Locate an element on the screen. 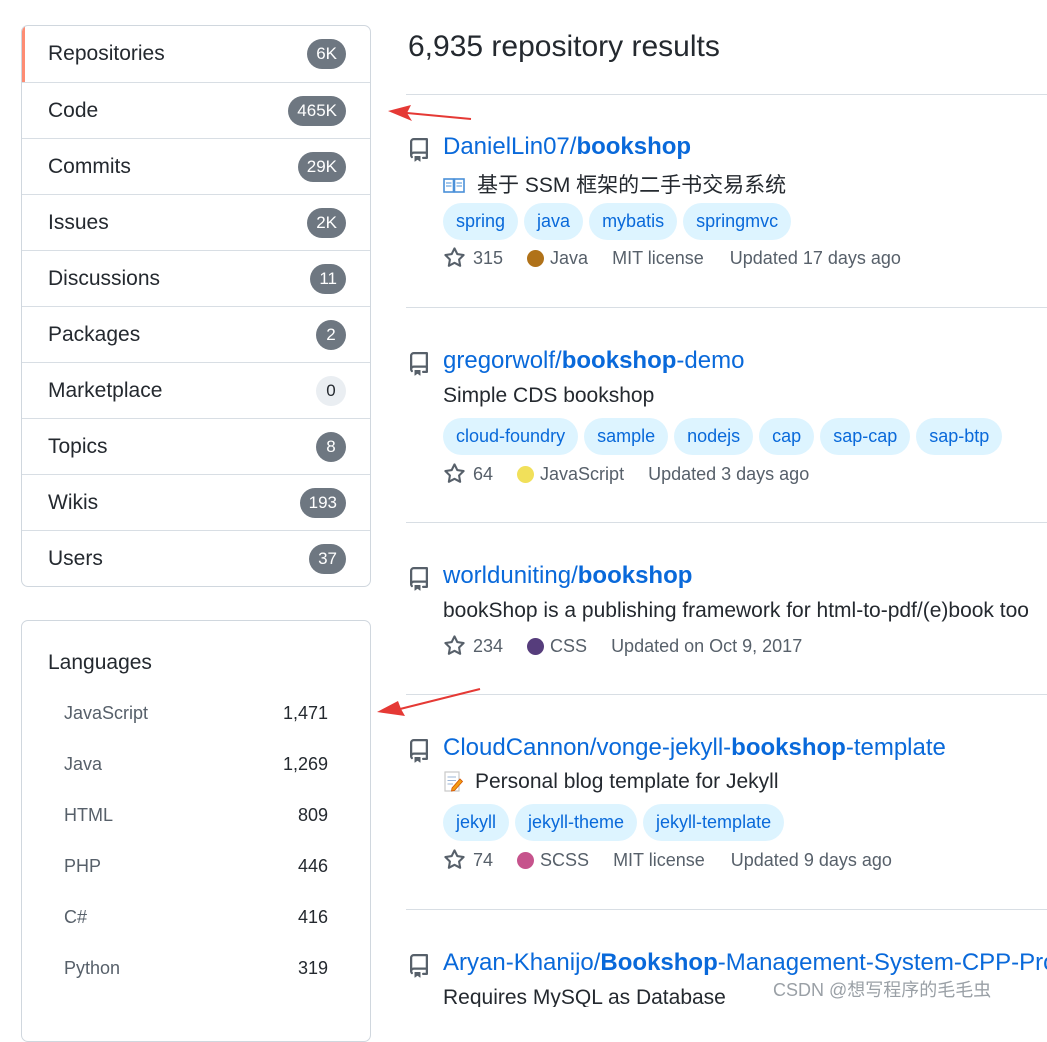 The width and height of the screenshot is (1047, 1042). repo-name-link: gregorwolf/bookshop-demo is located at coordinates (593, 361).